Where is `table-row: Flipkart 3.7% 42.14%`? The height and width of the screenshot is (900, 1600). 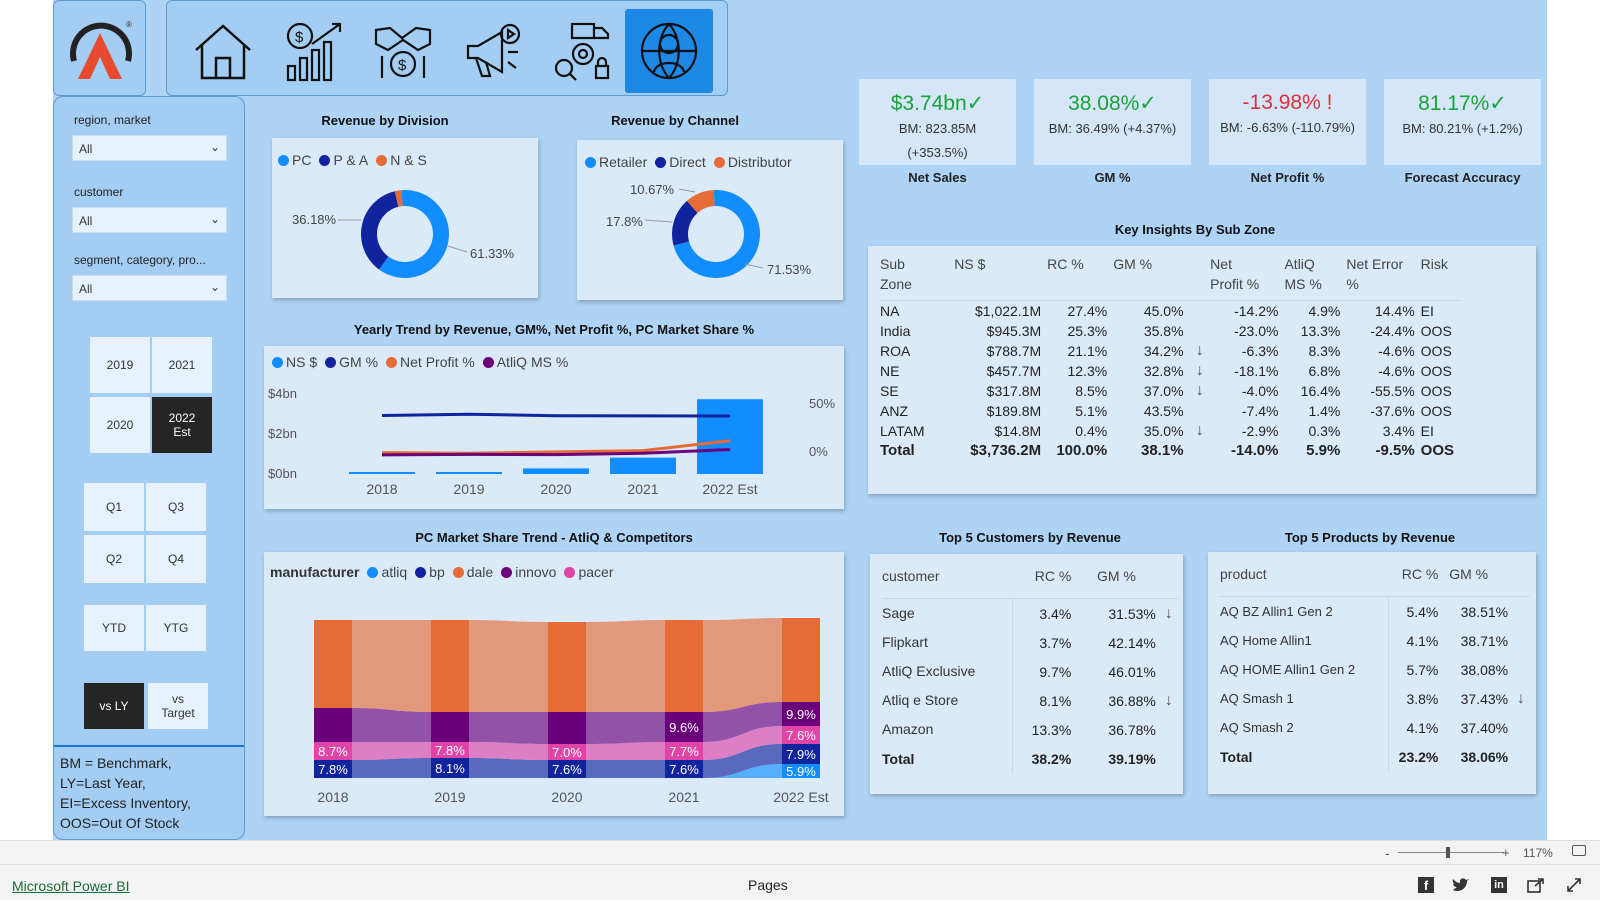
table-row: Flipkart 3.7% 42.14% is located at coordinates (1030, 642).